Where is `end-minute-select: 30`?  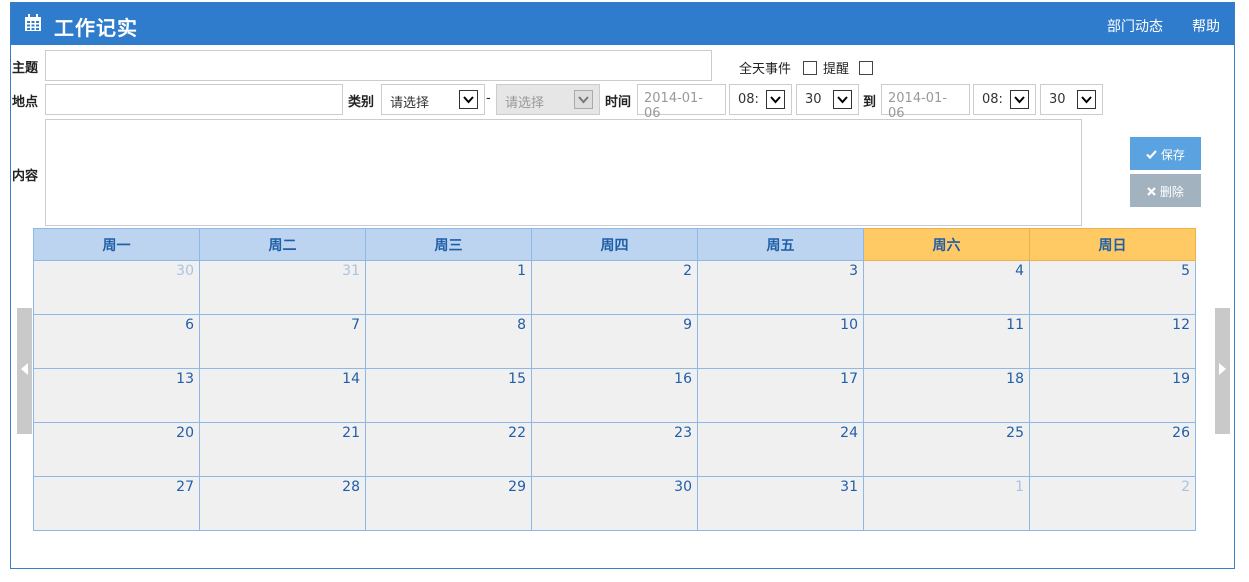 end-minute-select: 30 is located at coordinates (1071, 99).